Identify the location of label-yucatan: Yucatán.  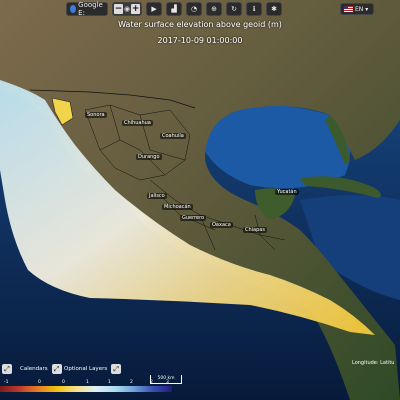
(287, 192).